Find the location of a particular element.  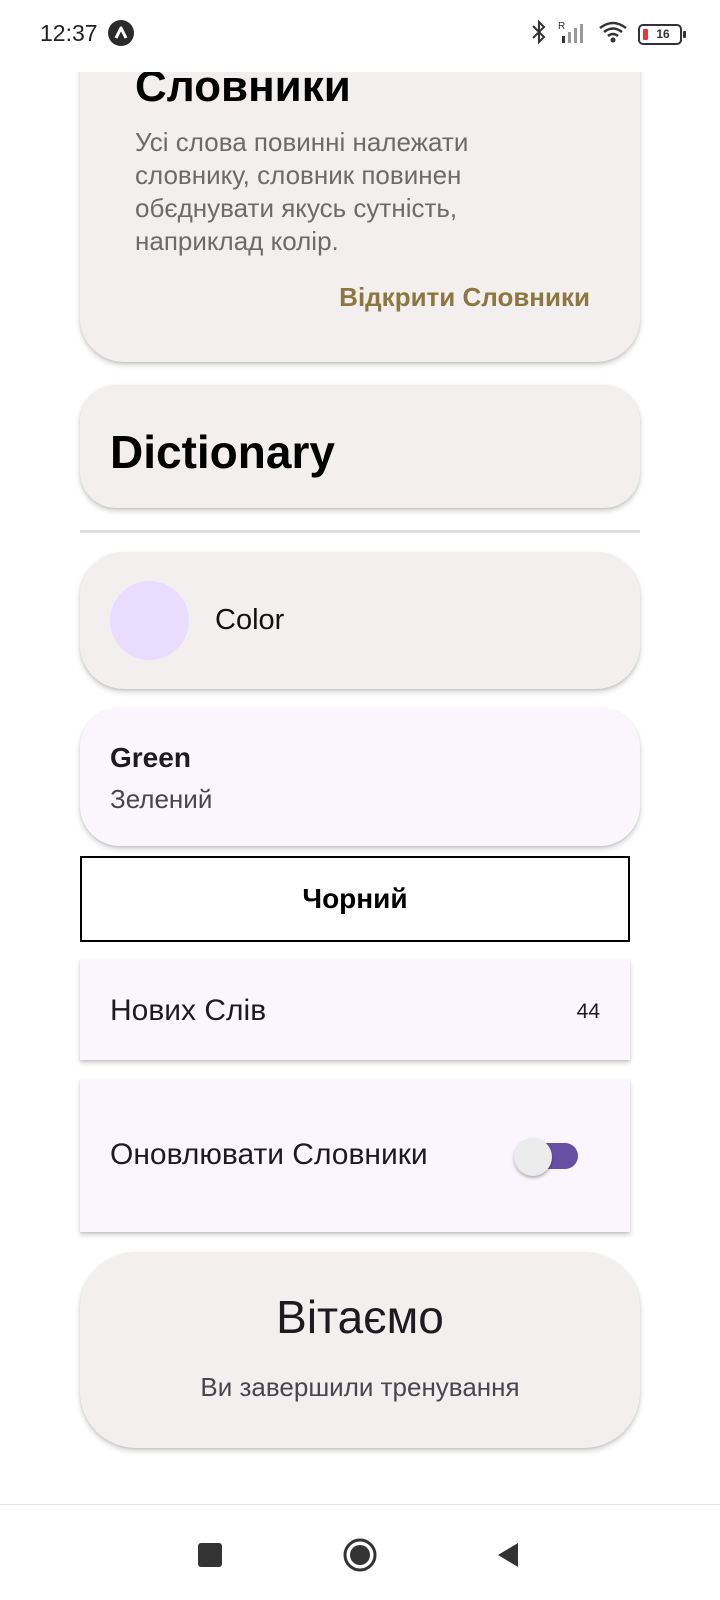

divider is located at coordinates (360, 531).